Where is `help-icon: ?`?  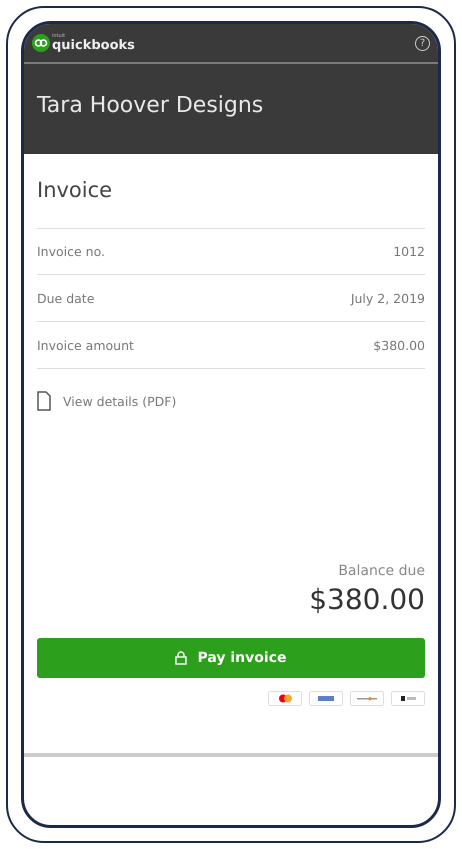 help-icon: ? is located at coordinates (422, 43).